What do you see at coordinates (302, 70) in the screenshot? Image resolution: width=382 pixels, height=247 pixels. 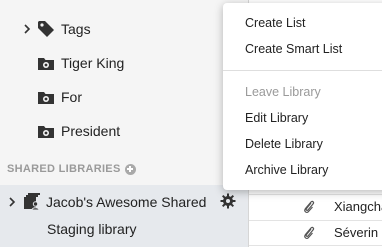 I see `menu-separator` at bounding box center [302, 70].